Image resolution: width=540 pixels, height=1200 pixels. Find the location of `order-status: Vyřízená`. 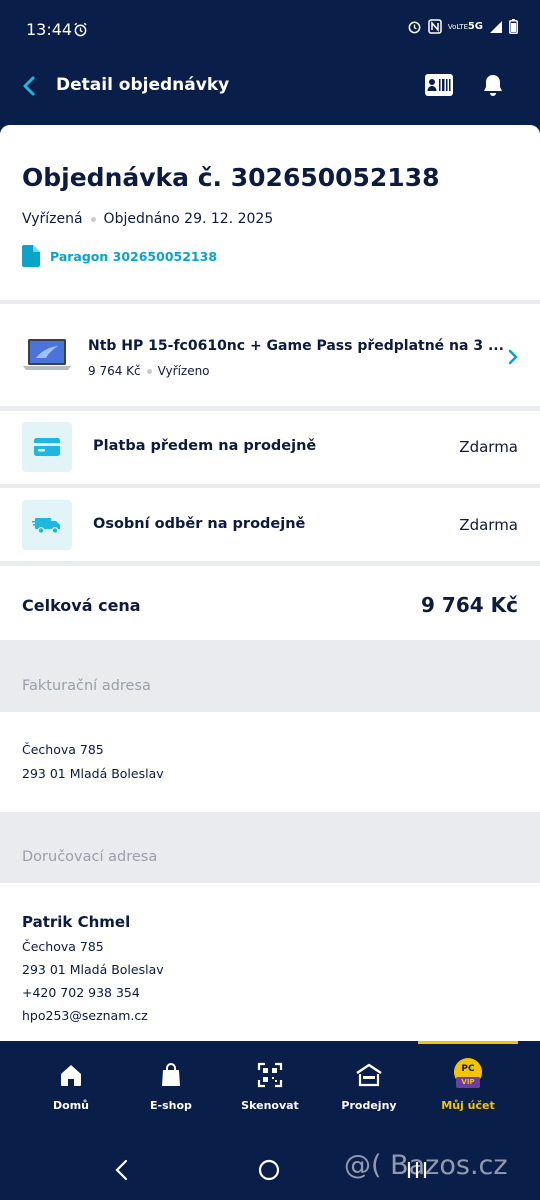

order-status: Vyřízená is located at coordinates (52, 219).